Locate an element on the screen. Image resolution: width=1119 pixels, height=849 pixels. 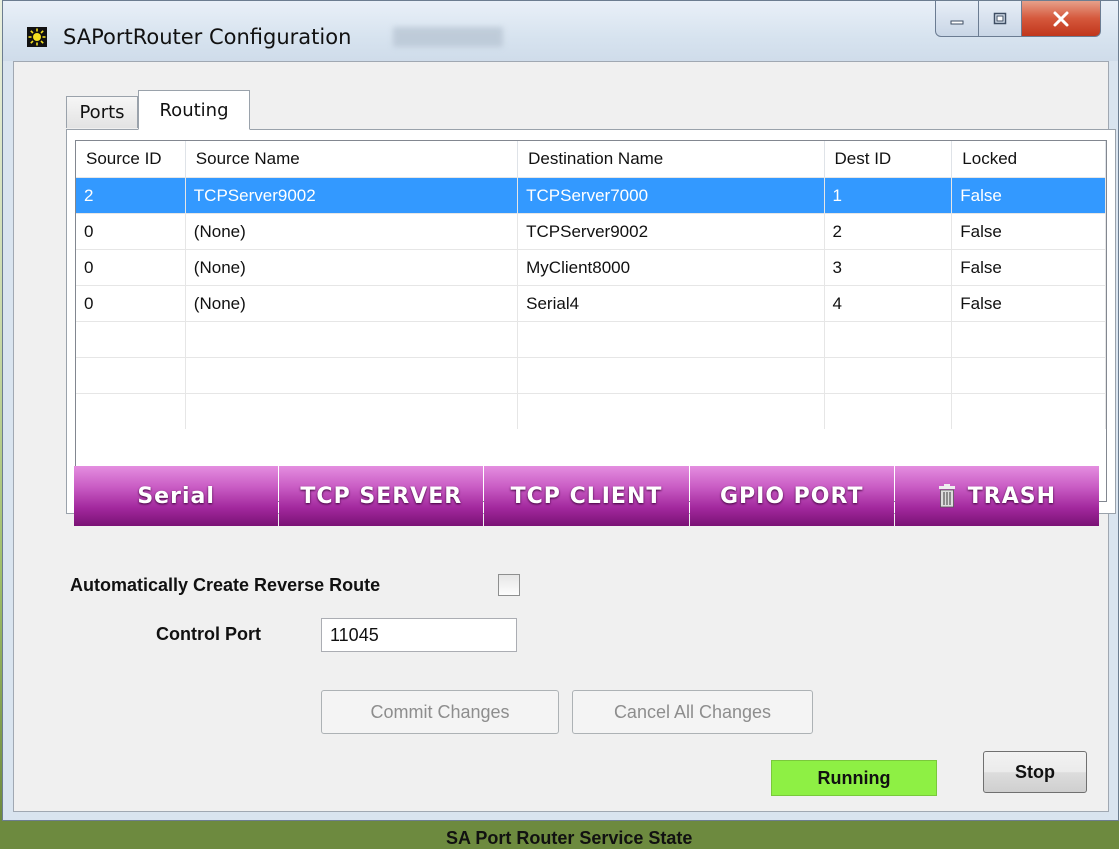
cancel-all-changes-button: Cancel All Changes is located at coordinates (692, 712).